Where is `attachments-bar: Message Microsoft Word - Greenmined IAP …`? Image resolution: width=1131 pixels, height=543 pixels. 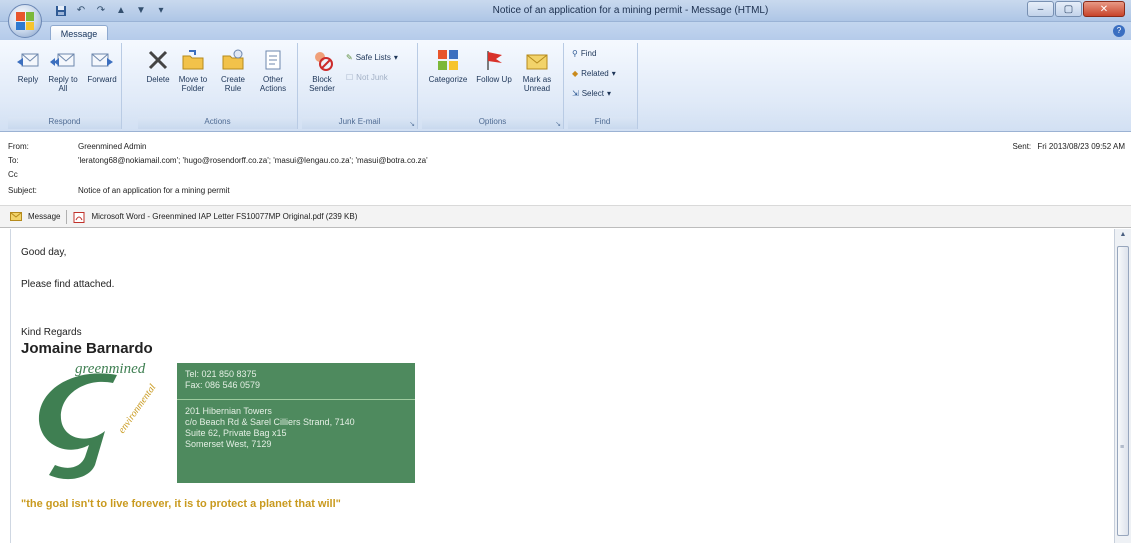
attachments-bar: Message Microsoft Word - Greenmined IAP … is located at coordinates (565, 217).